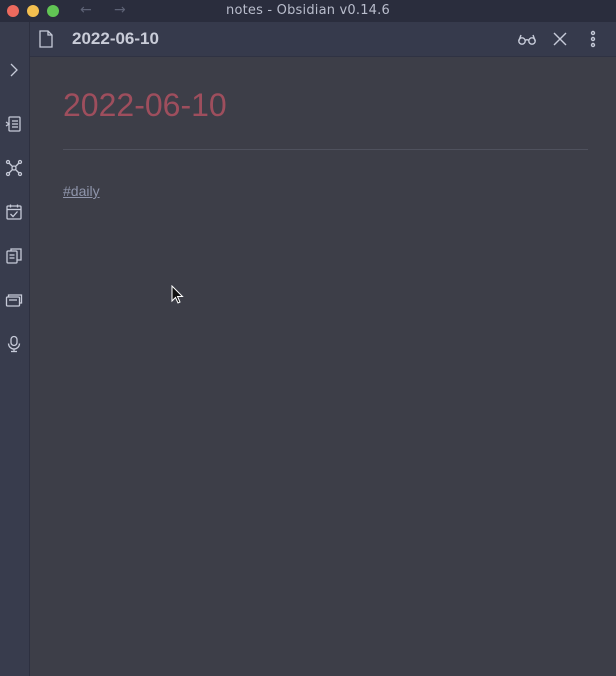  I want to click on divider, so click(325, 149).